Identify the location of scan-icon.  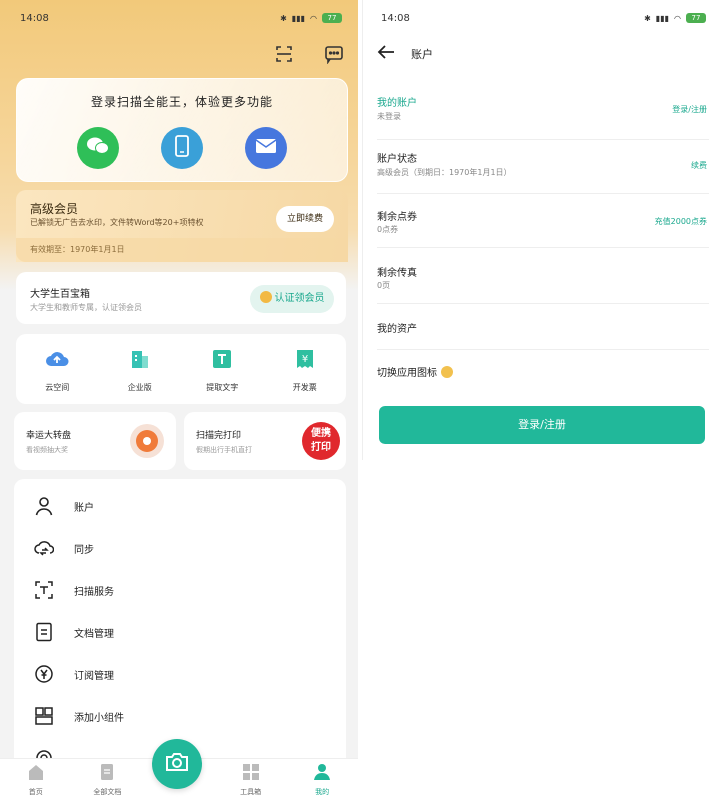
(284, 54).